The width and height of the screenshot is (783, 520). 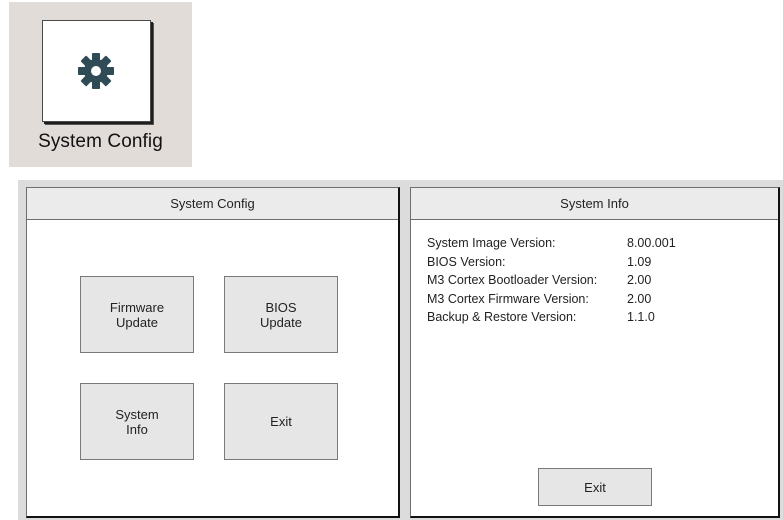 What do you see at coordinates (641, 317) in the screenshot?
I see `version-value: 1.1.0` at bounding box center [641, 317].